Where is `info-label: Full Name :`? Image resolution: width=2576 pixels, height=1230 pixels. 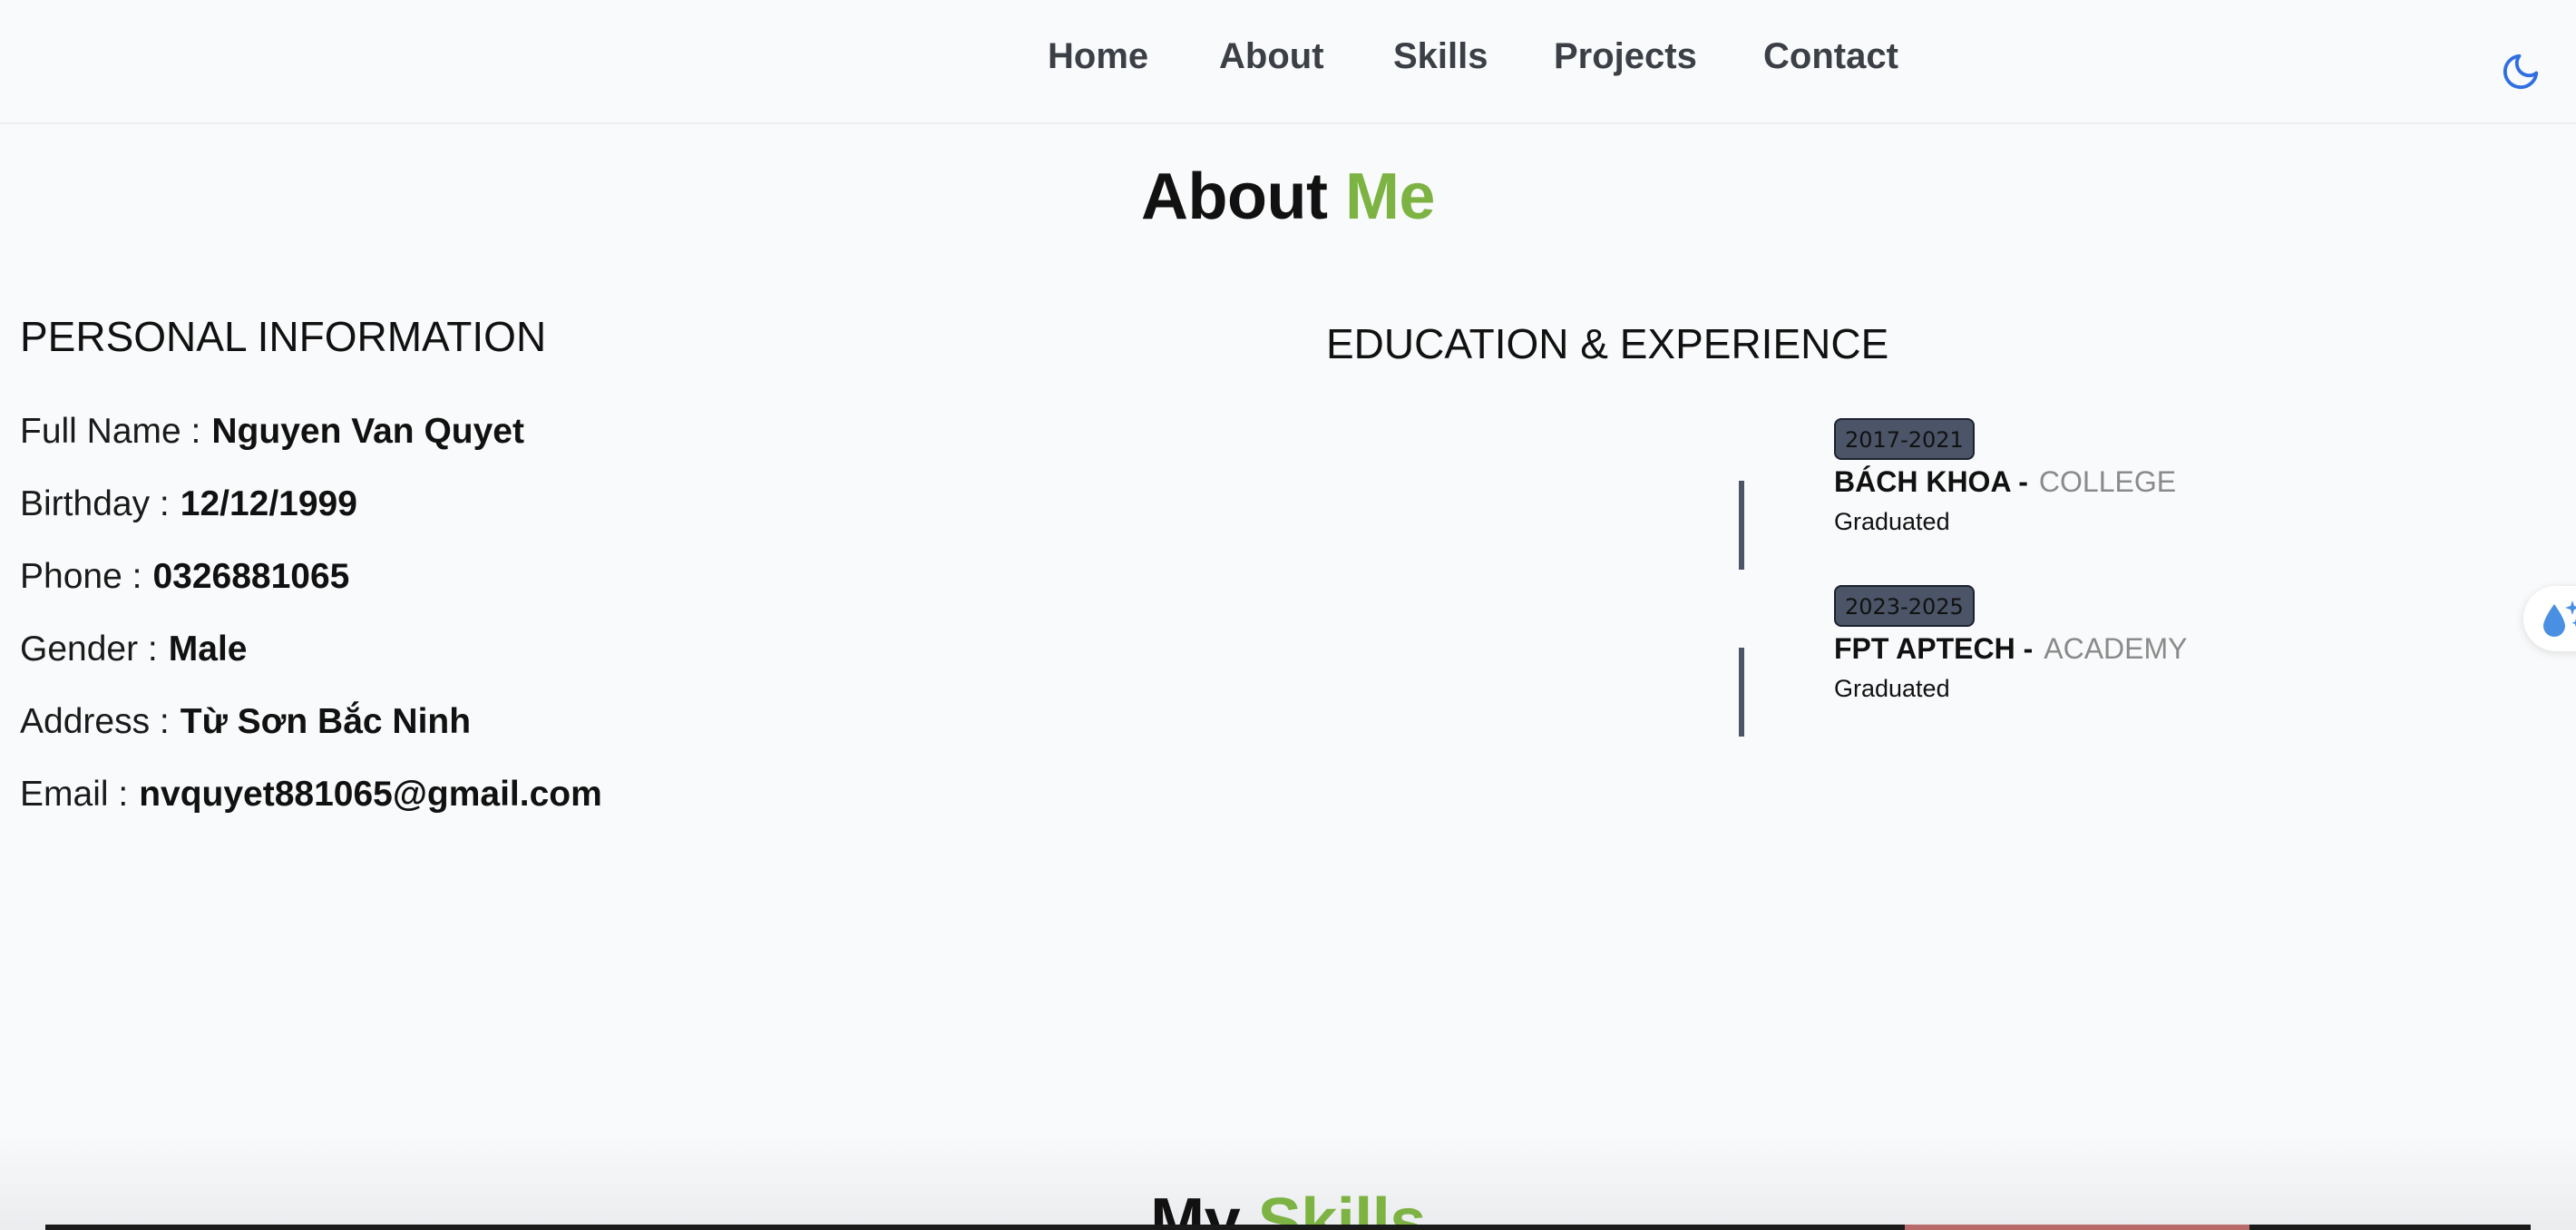
info-label: Full Name : is located at coordinates (110, 431).